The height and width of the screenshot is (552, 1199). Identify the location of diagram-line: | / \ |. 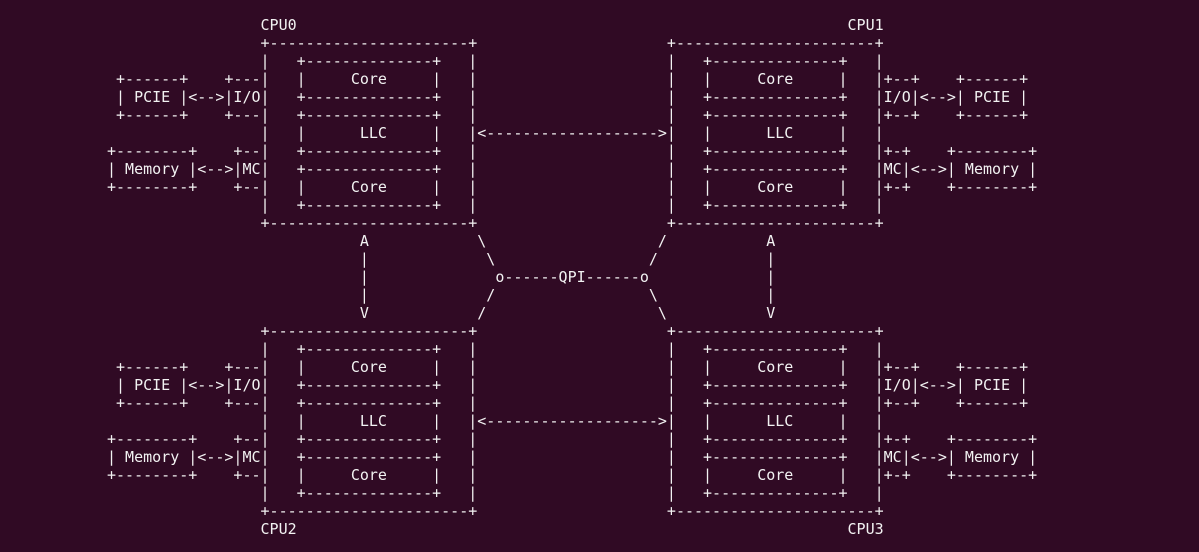
(441, 295).